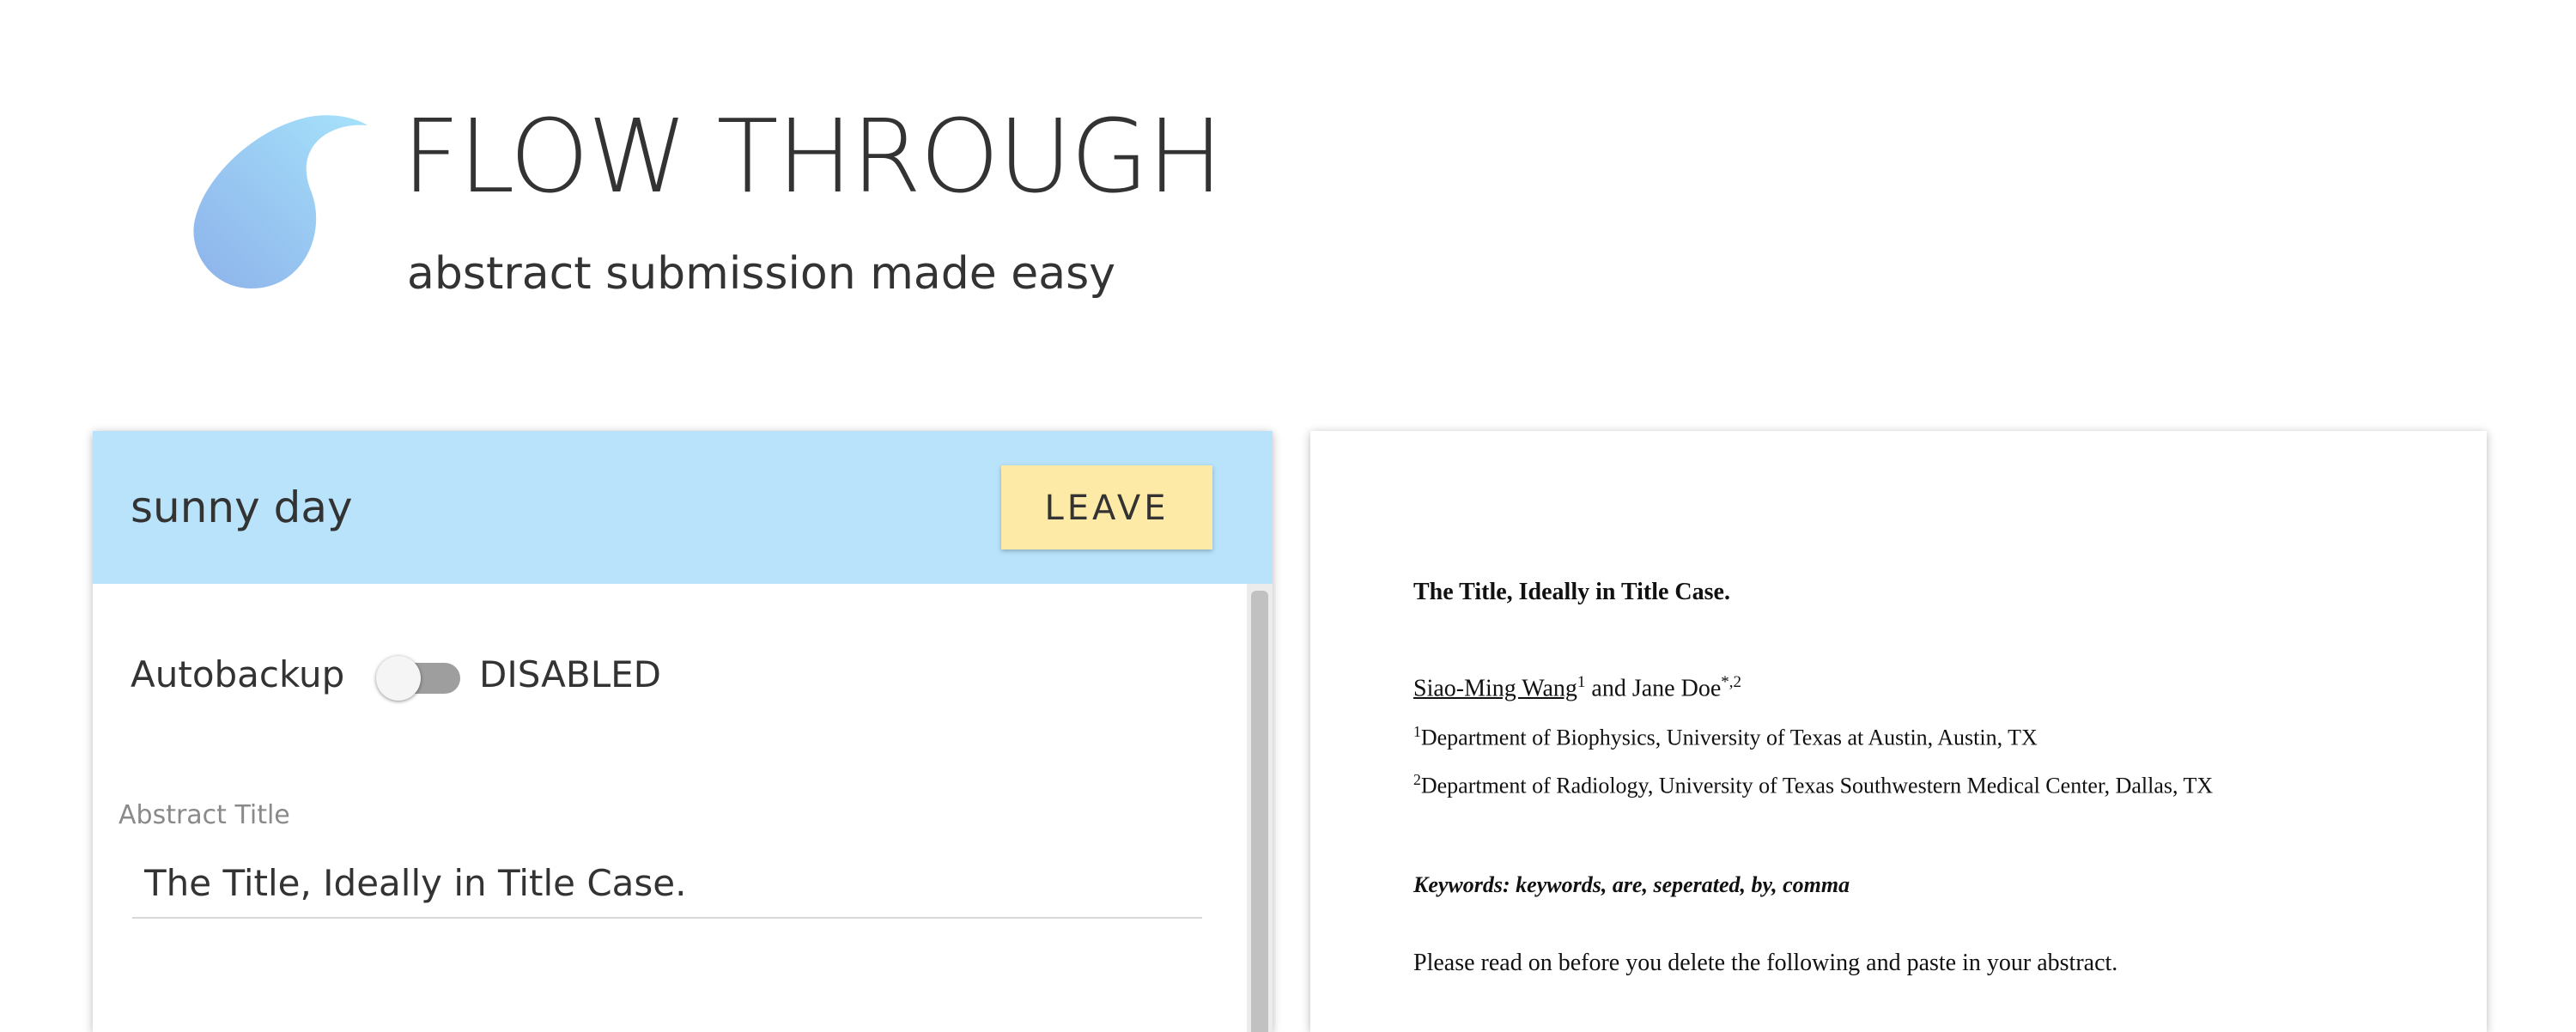 The height and width of the screenshot is (1032, 2576). I want to click on preview-title: The Title, Ideally in Title Case., so click(1572, 592).